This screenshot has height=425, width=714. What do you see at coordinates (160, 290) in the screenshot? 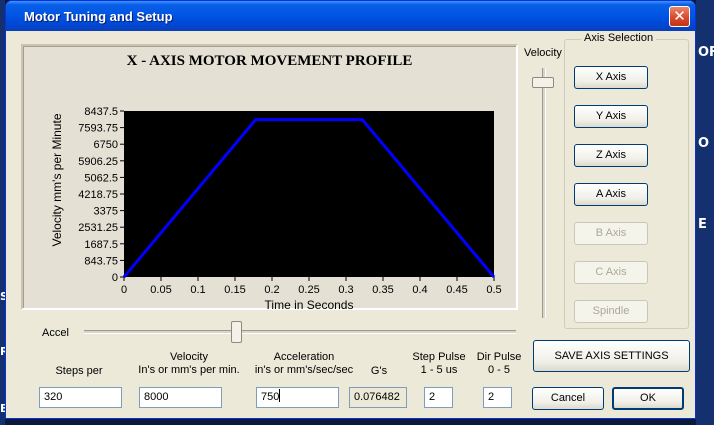
I see `x-tick-label: 0.05` at bounding box center [160, 290].